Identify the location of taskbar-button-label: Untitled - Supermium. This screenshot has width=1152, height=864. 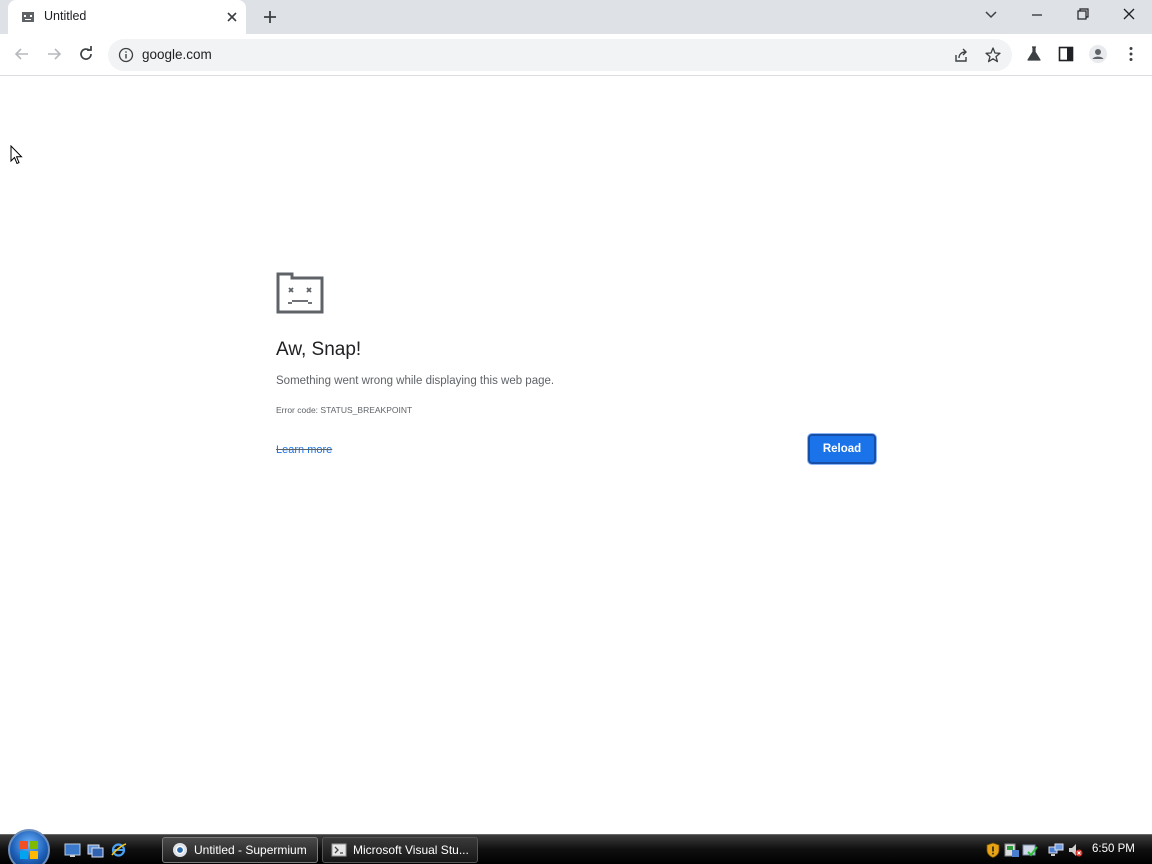
(250, 850).